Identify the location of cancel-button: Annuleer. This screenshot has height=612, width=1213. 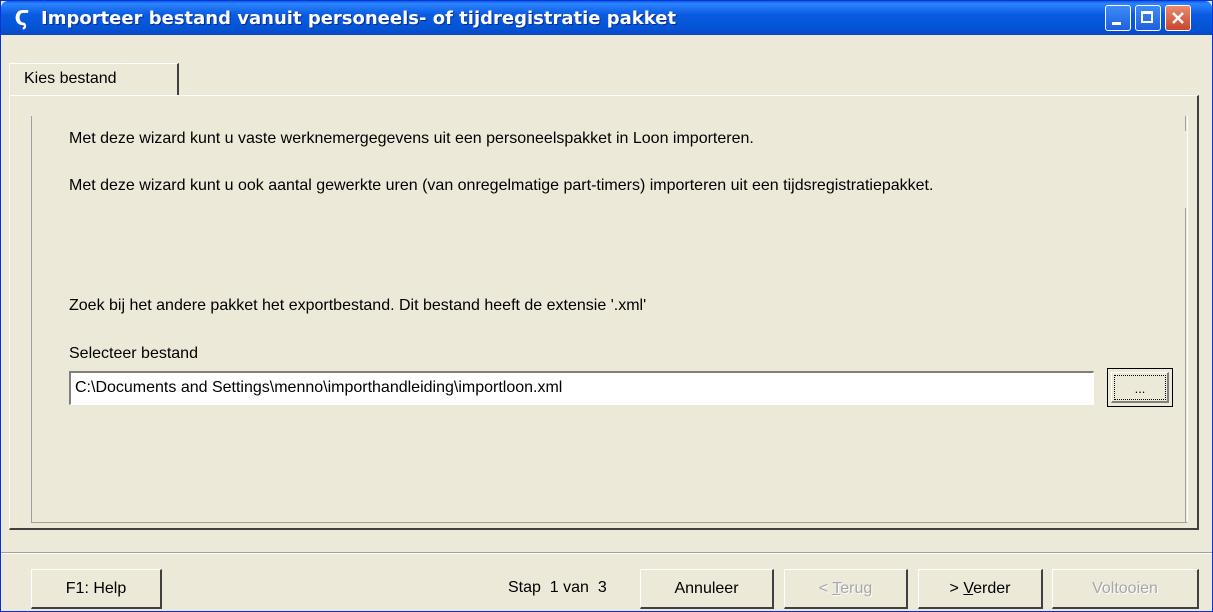
(707, 589).